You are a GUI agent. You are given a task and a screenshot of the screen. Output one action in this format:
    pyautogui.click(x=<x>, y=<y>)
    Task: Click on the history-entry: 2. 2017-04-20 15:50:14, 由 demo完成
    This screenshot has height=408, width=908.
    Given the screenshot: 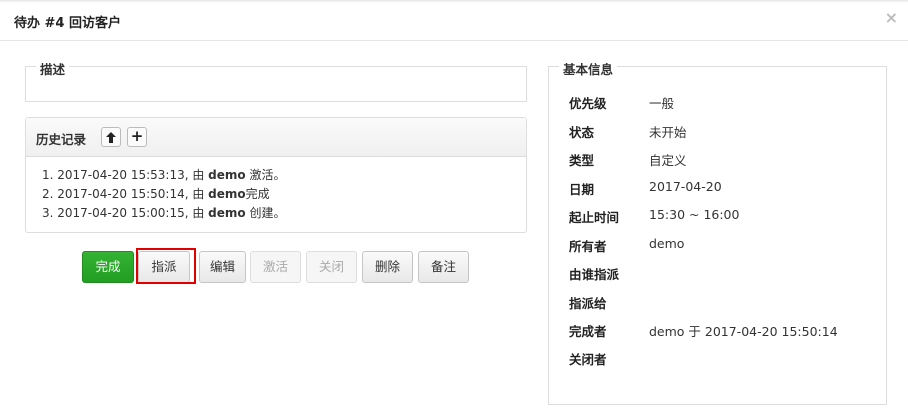 What is the action you would take?
    pyautogui.click(x=284, y=194)
    